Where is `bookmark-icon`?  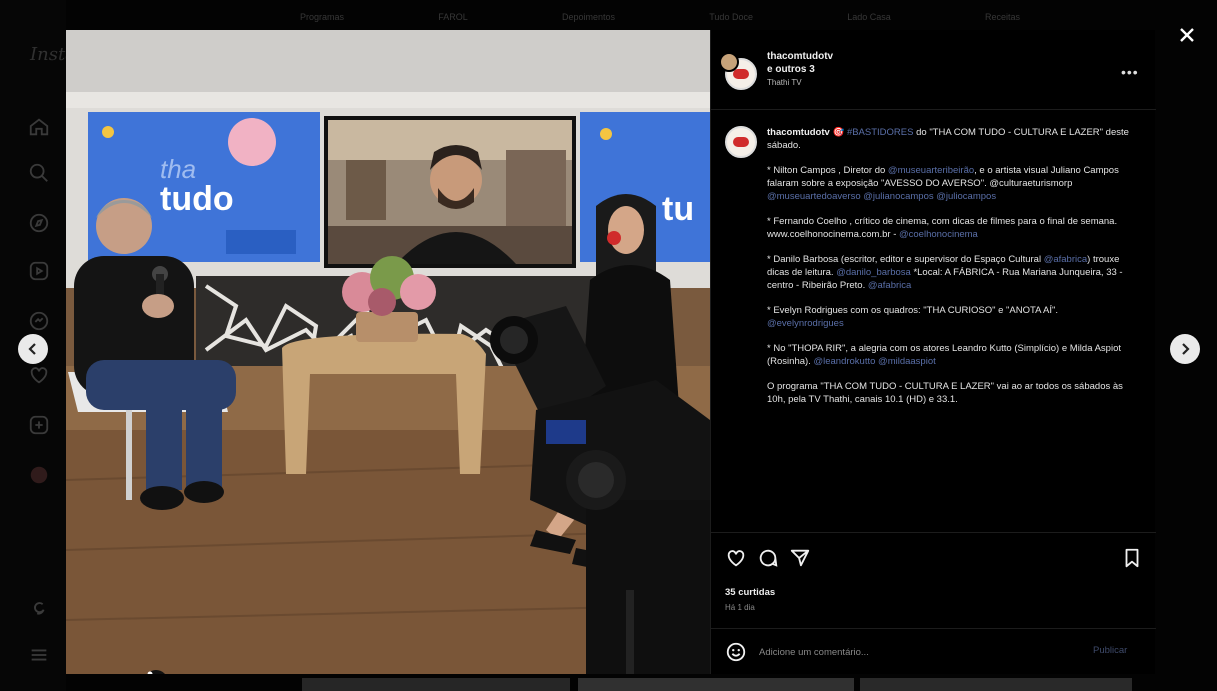 bookmark-icon is located at coordinates (1132, 558).